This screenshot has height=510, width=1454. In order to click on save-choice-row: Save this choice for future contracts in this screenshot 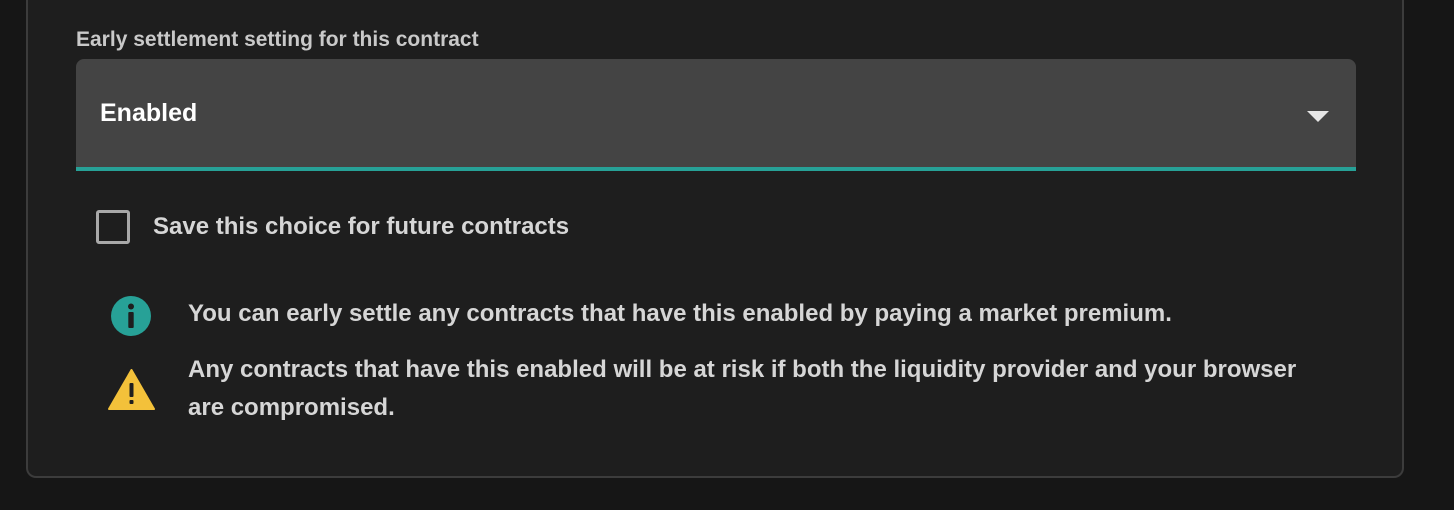, I will do `click(332, 227)`.